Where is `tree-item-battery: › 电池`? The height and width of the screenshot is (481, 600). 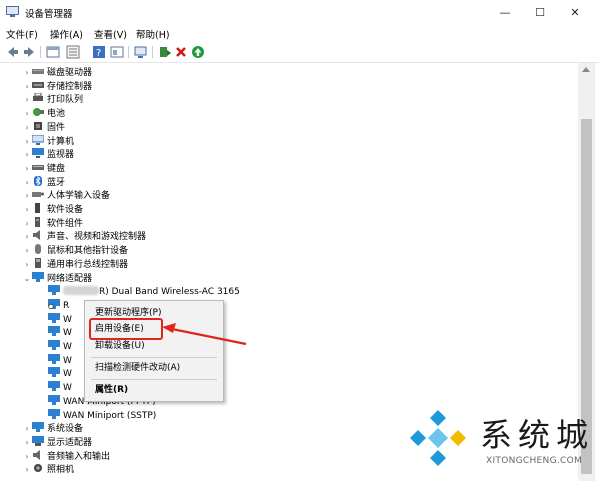 tree-item-battery: › 电池 is located at coordinates (43, 114).